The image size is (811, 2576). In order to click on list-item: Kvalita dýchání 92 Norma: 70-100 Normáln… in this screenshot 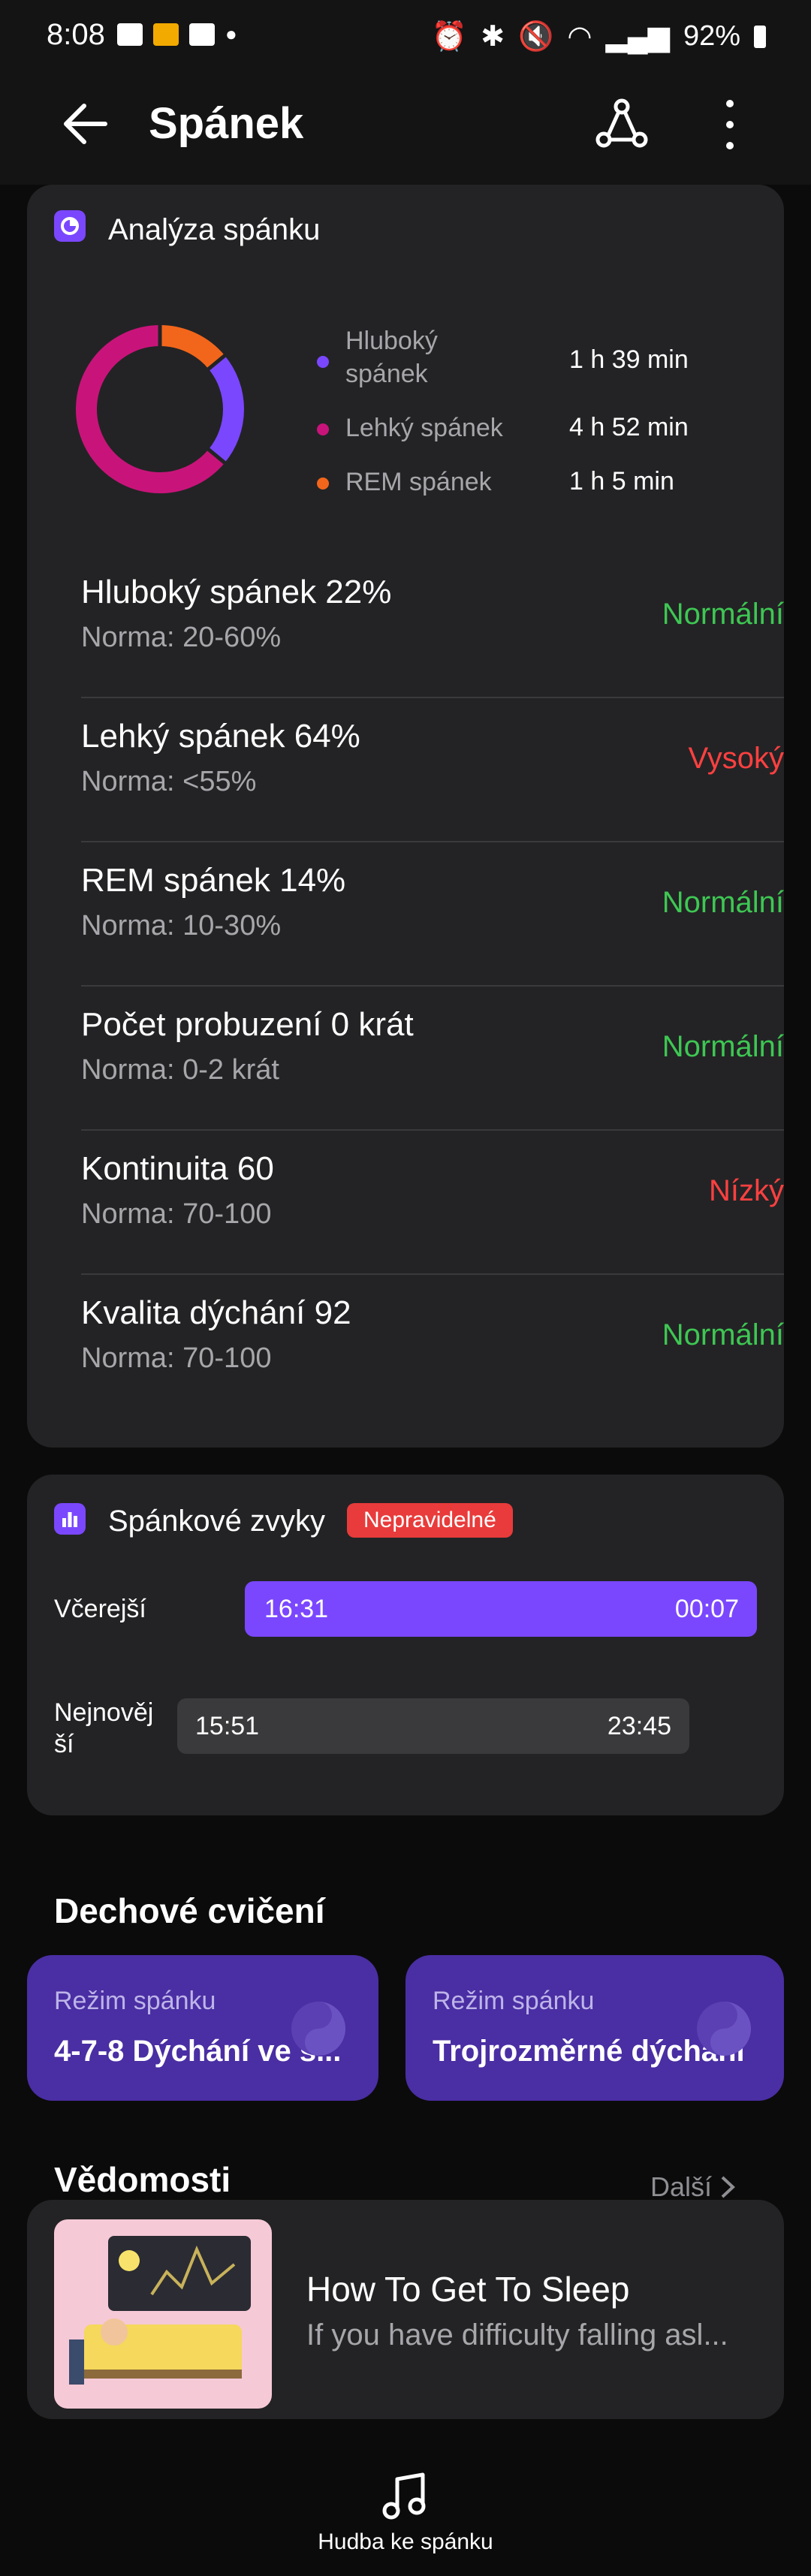, I will do `click(432, 1347)`.